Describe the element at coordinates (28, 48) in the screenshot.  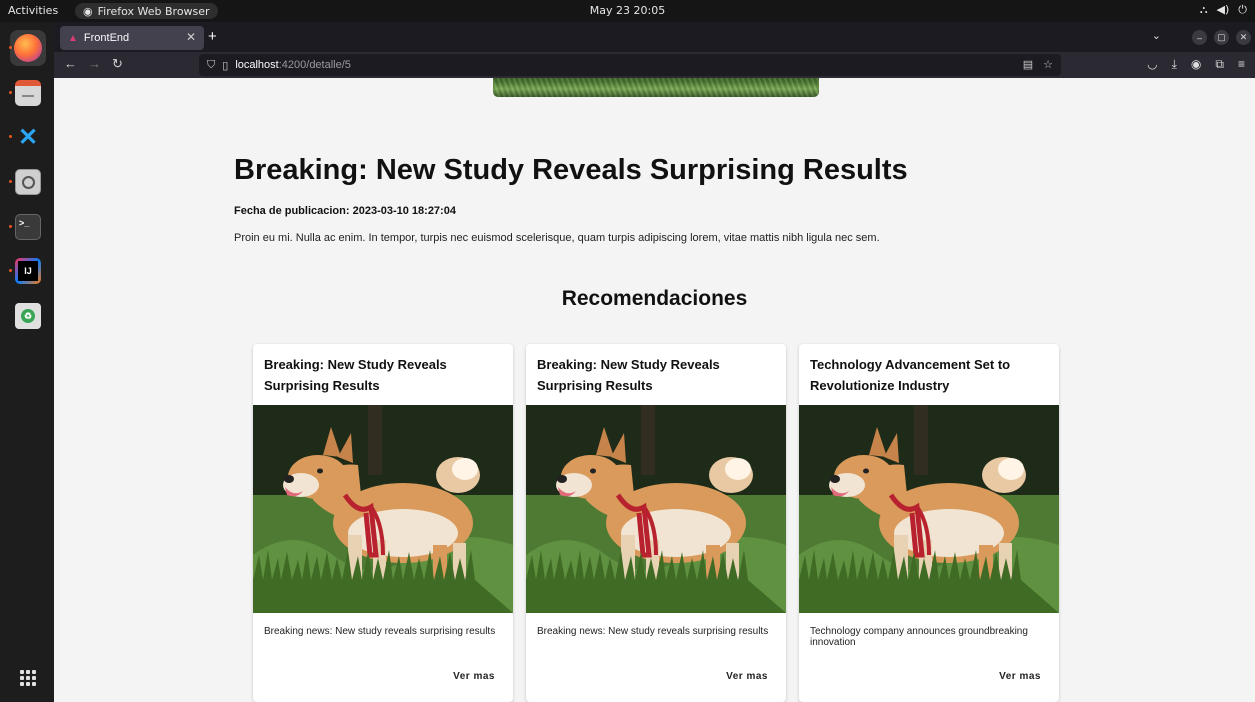
I see `firefox-icon` at that location.